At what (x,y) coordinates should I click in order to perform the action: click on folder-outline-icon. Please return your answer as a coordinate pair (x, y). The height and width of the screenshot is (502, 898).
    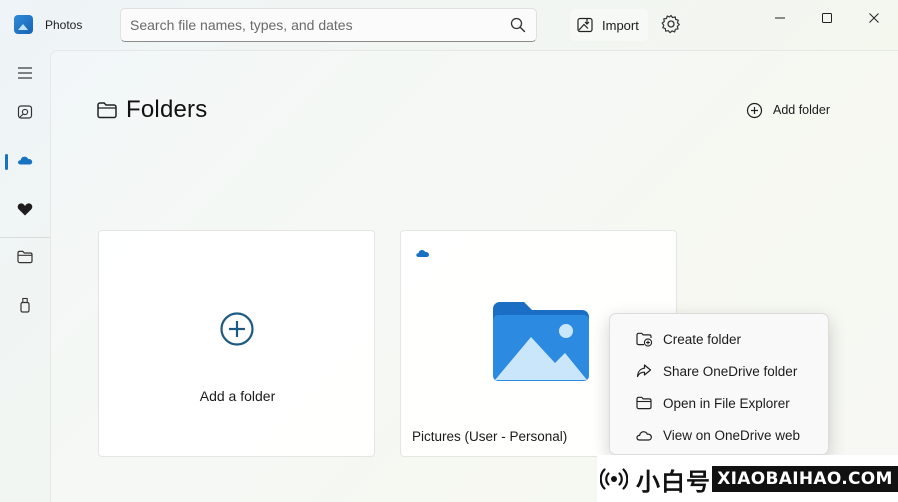
    Looking at the image, I should click on (107, 110).